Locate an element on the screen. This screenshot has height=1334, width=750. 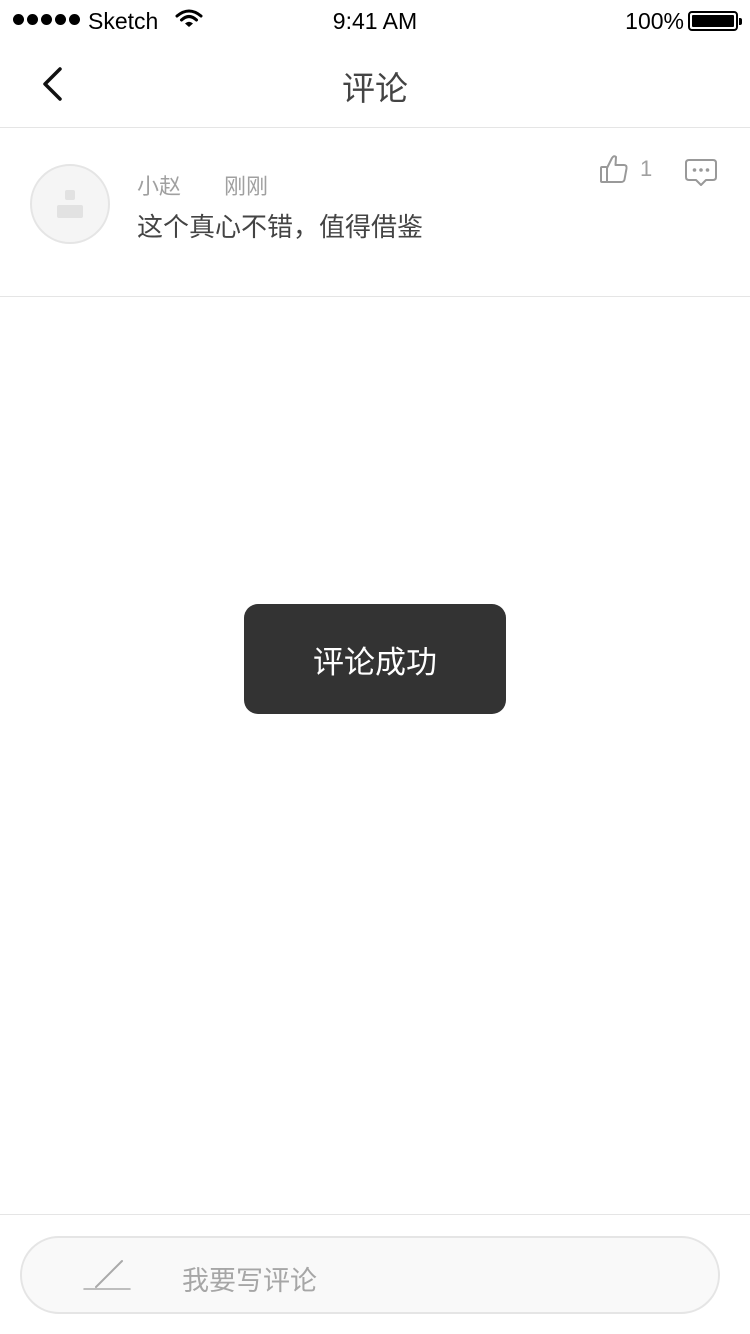
navigation-bar: 评论 is located at coordinates (375, 84).